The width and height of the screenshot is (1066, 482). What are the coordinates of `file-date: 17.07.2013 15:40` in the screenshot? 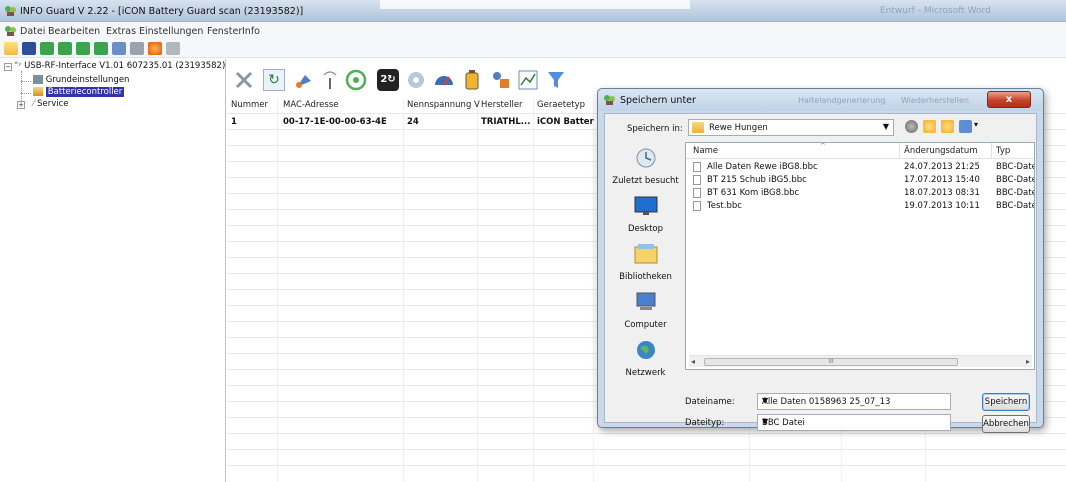 It's located at (942, 180).